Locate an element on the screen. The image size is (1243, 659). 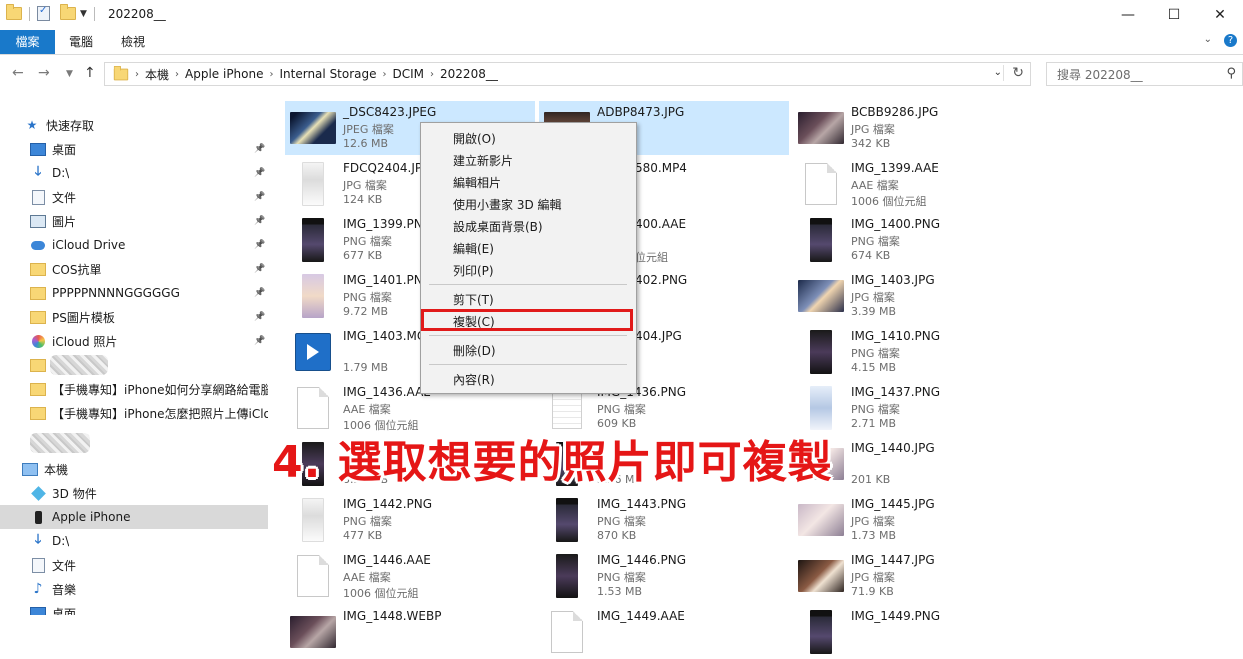
breadcrumb-apple-iphone: Apple iPhone is located at coordinates (224, 74).